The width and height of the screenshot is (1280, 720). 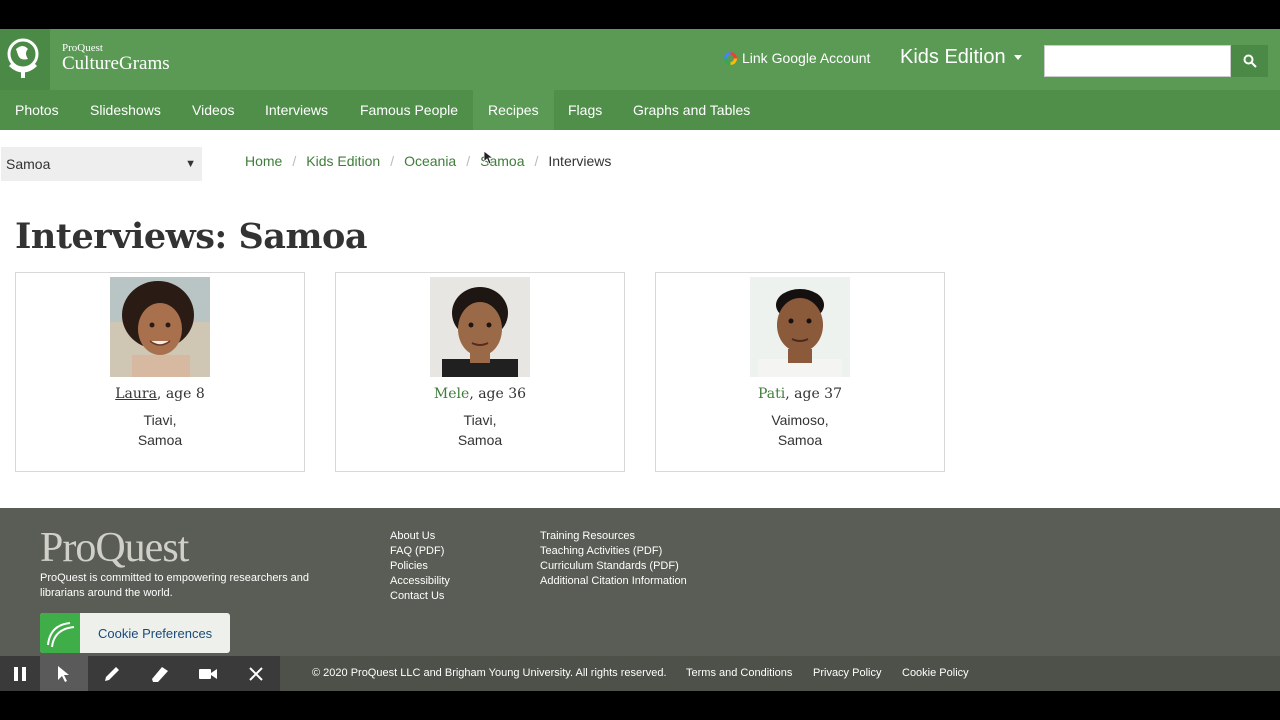 I want to click on interviewee-link: Laura, so click(x=136, y=394).